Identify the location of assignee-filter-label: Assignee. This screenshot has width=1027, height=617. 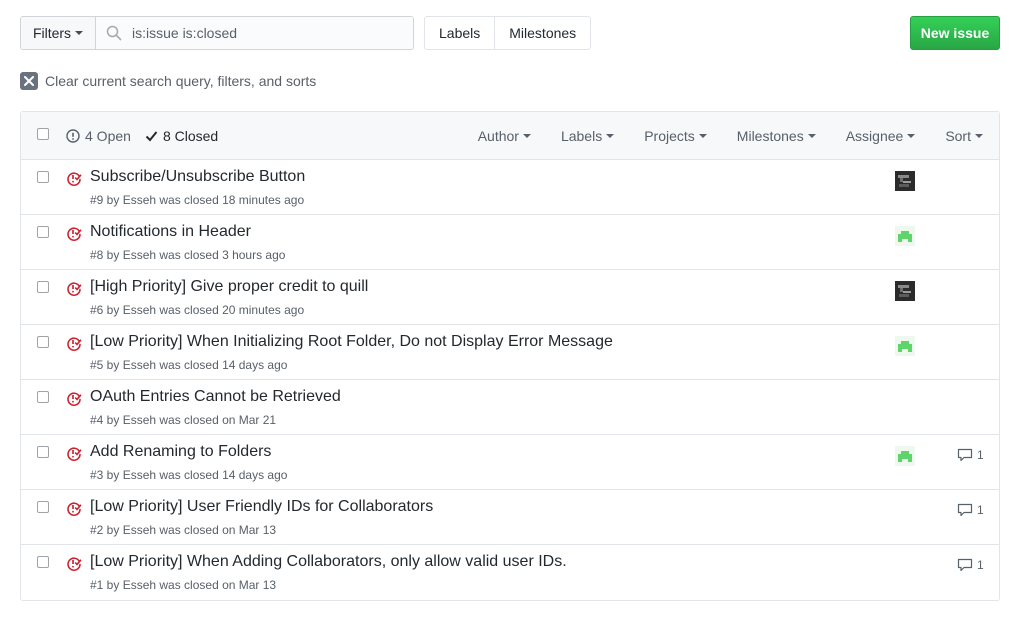
(874, 136).